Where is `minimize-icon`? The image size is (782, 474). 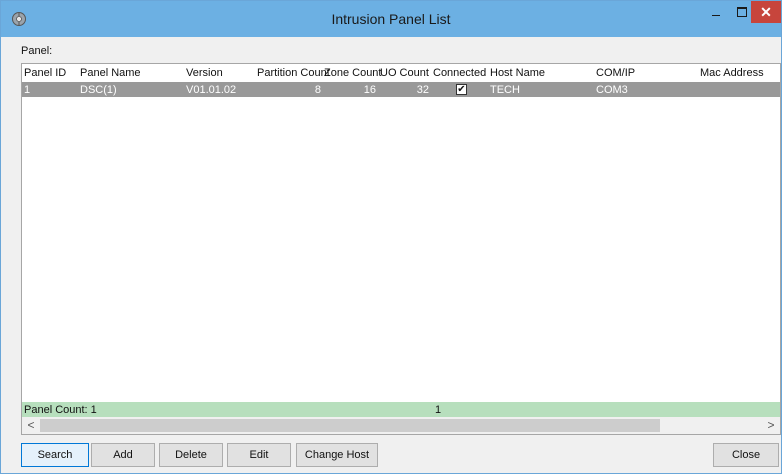 minimize-icon is located at coordinates (716, 15).